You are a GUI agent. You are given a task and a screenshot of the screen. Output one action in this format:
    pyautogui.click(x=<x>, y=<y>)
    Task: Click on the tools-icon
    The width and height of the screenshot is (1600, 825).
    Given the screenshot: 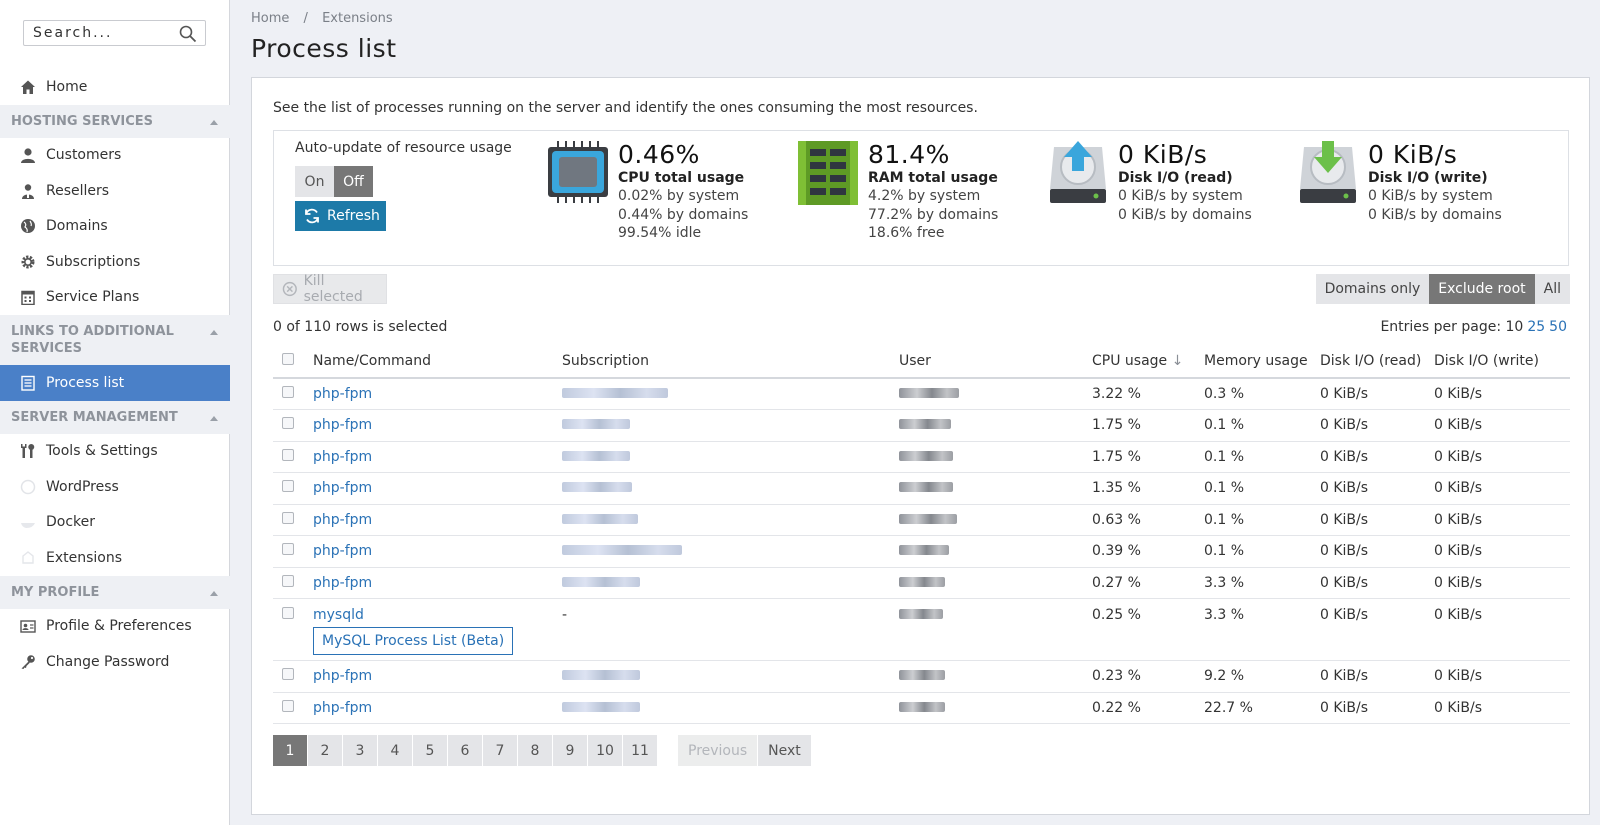 What is the action you would take?
    pyautogui.click(x=28, y=451)
    